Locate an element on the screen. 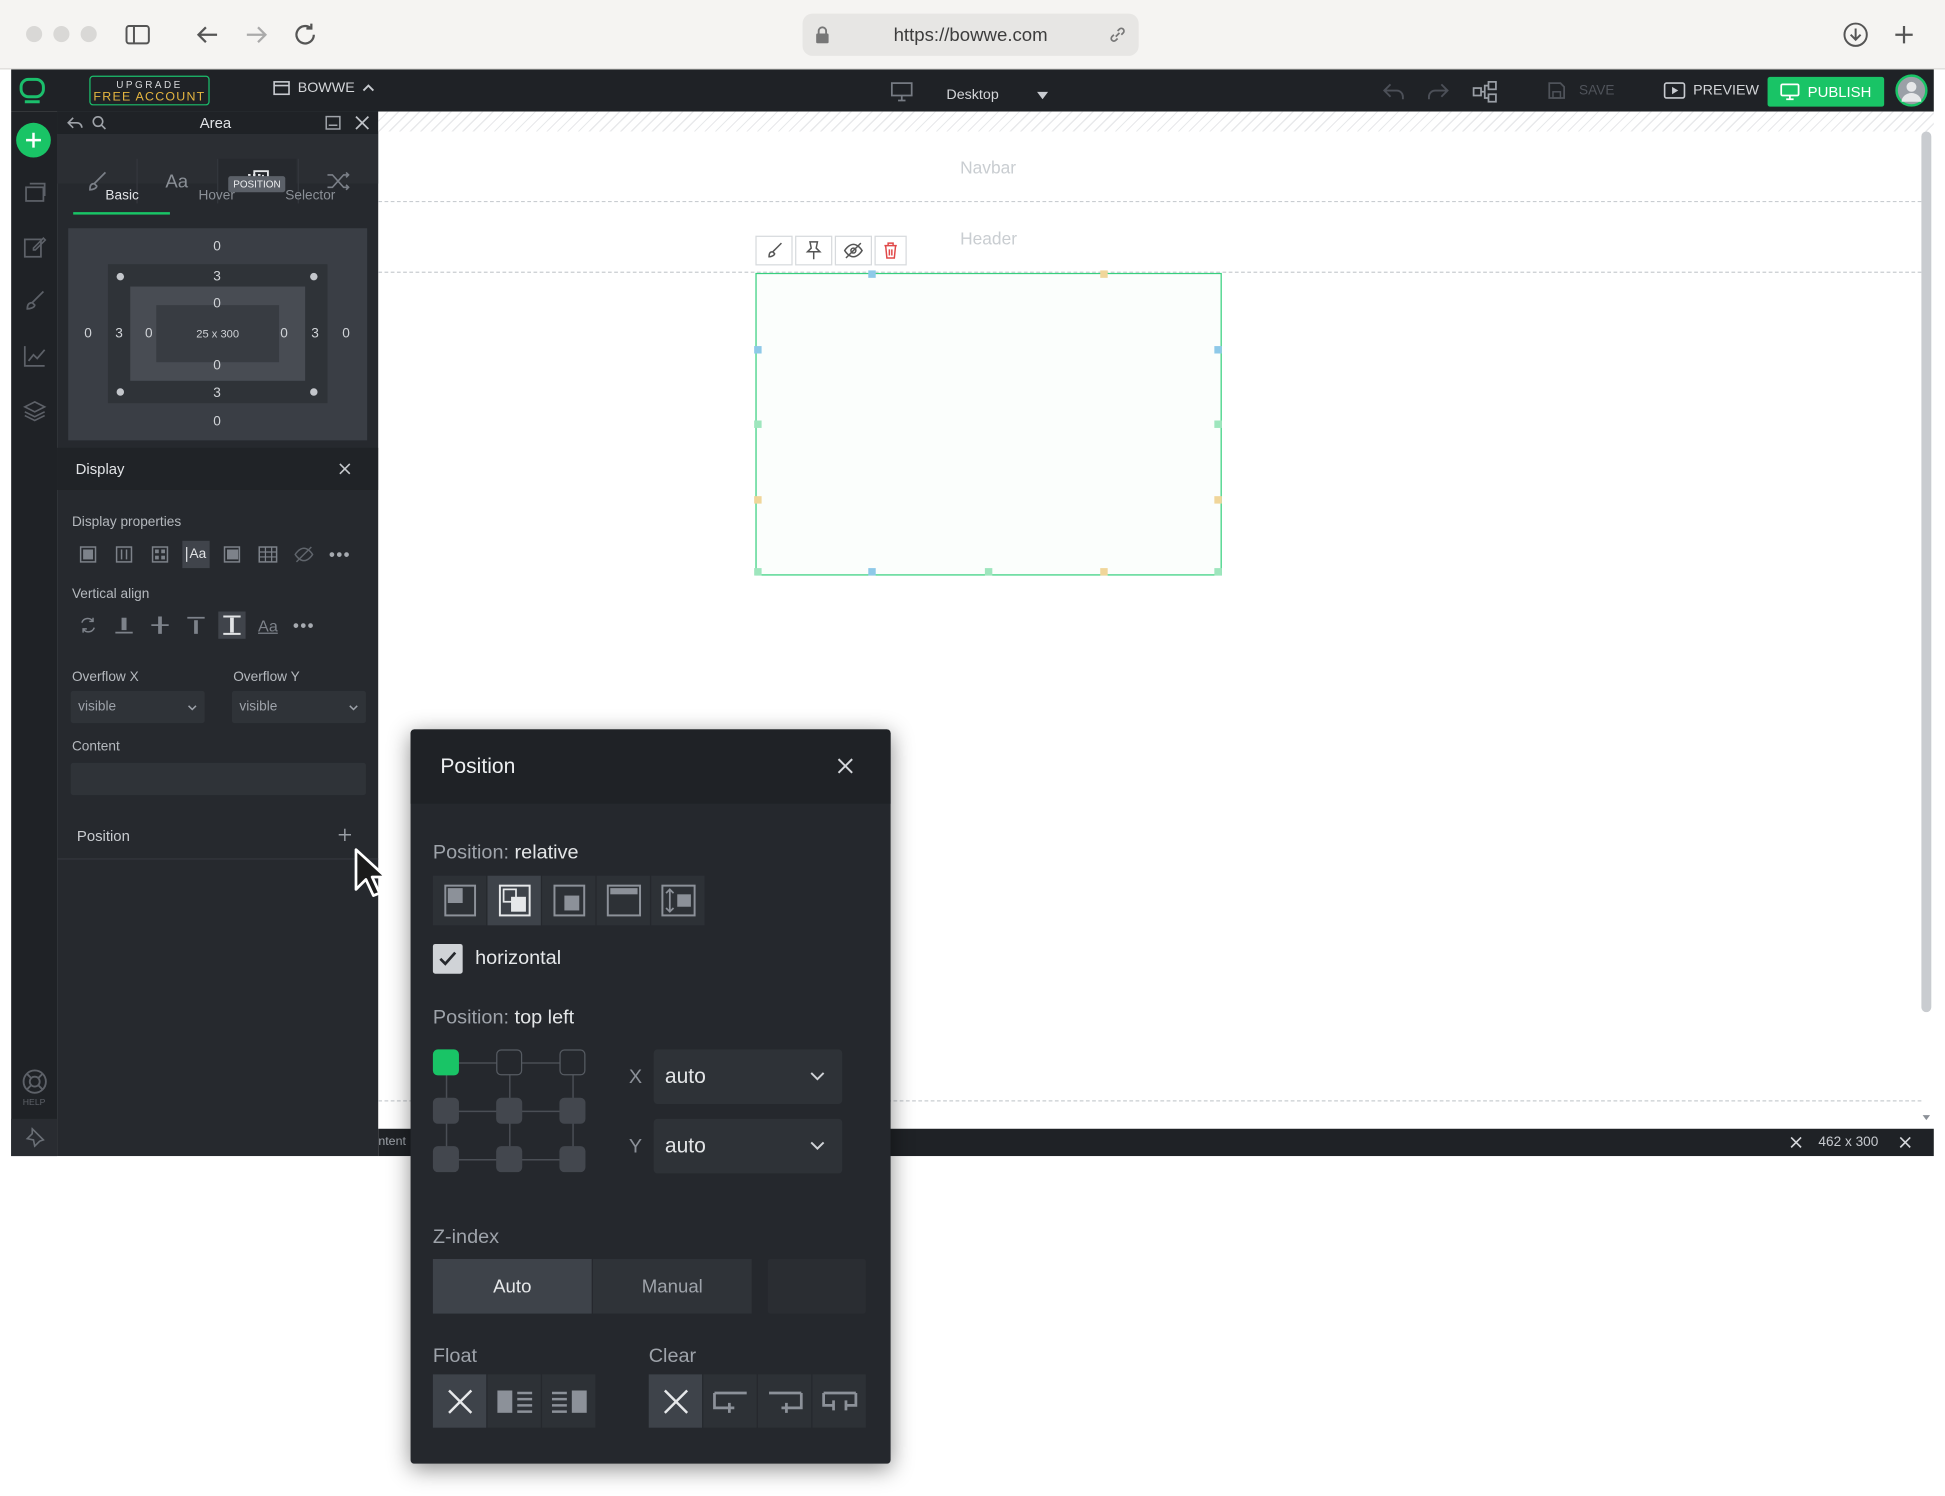 This screenshot has width=1945, height=1496. overflow-x-select: visible is located at coordinates (137, 707).